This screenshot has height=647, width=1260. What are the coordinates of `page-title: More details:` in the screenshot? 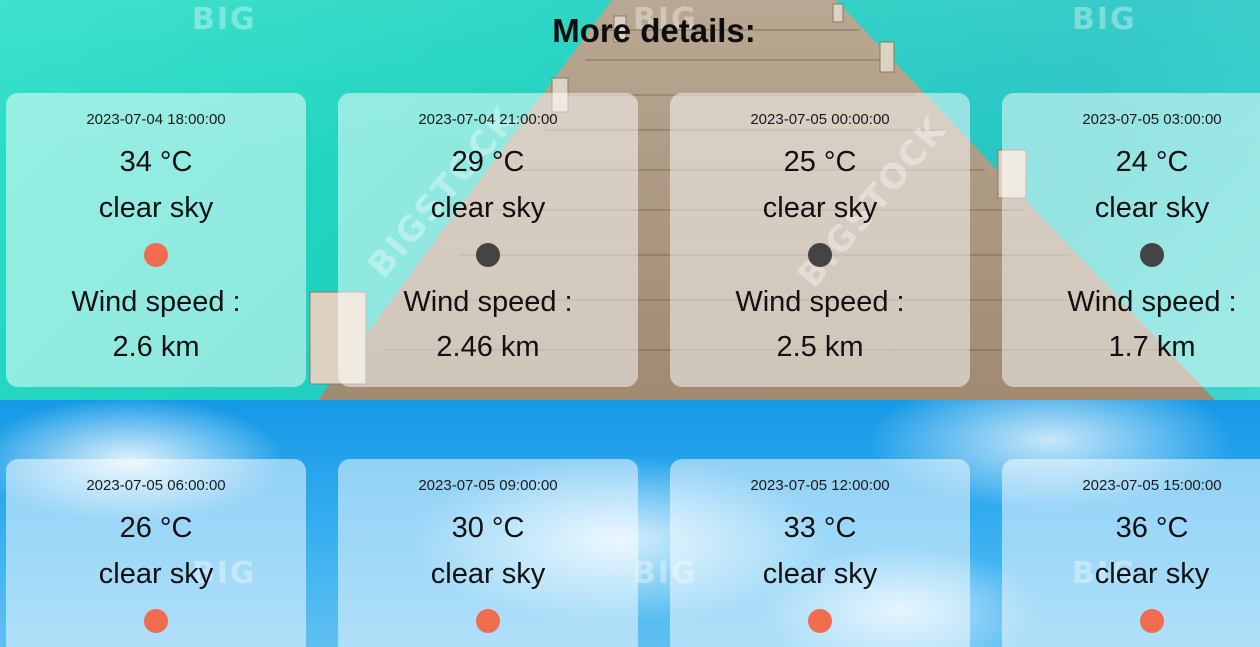 It's located at (654, 30).